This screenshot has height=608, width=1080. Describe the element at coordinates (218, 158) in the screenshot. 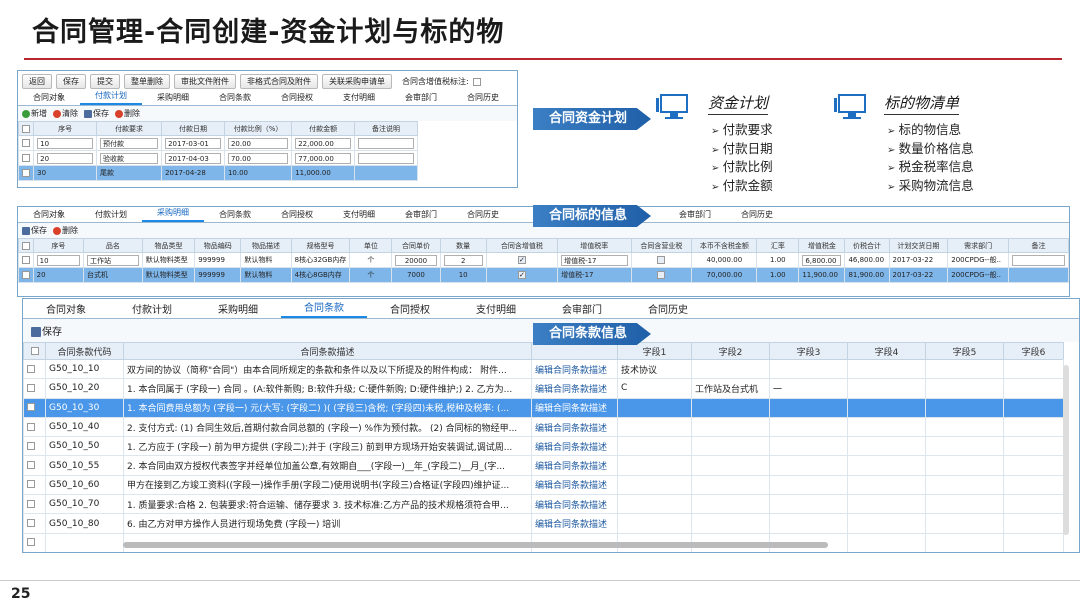

I see `table-row: 20 验收款 2017-04-03 70.00 77,000.00` at that location.